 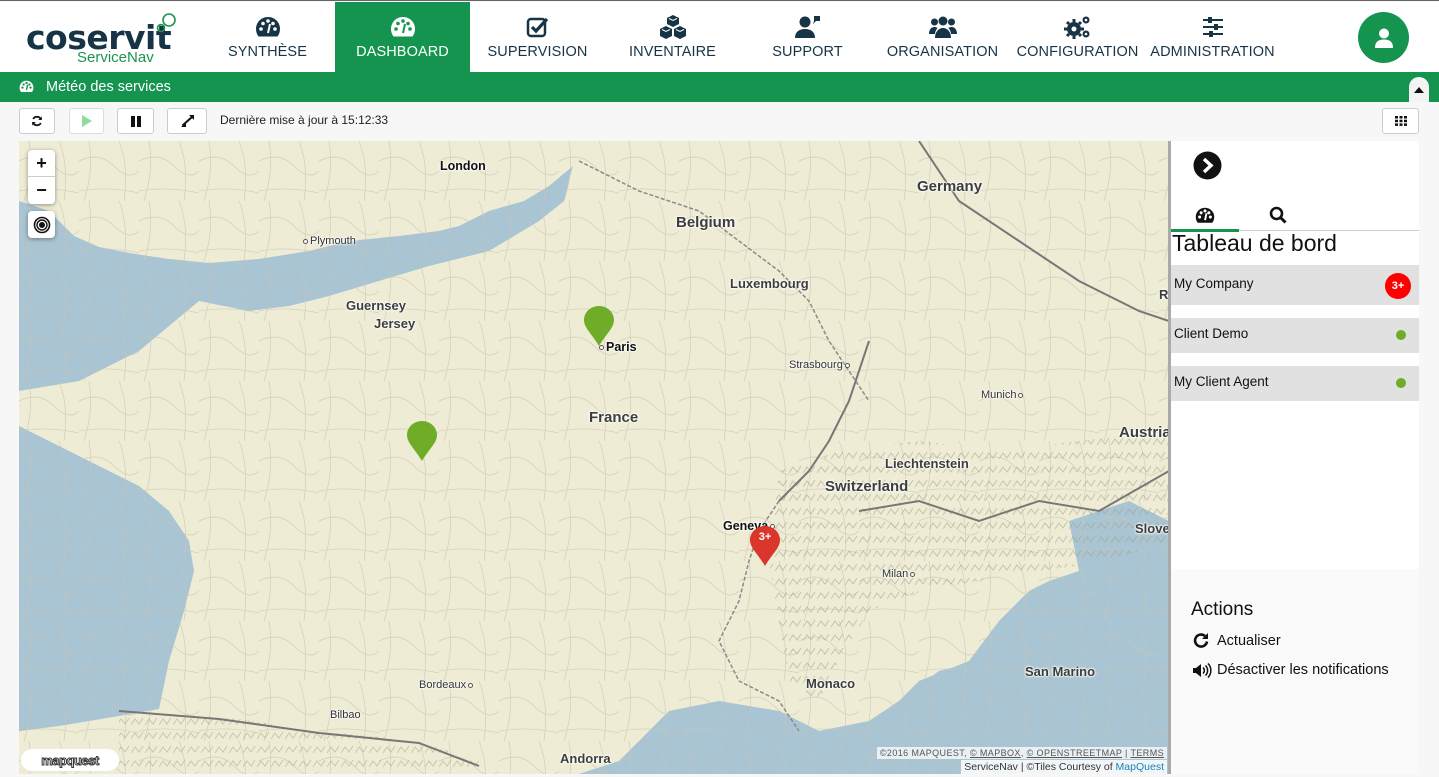 What do you see at coordinates (345, 715) in the screenshot?
I see `map-label-bilbao: Bilbao` at bounding box center [345, 715].